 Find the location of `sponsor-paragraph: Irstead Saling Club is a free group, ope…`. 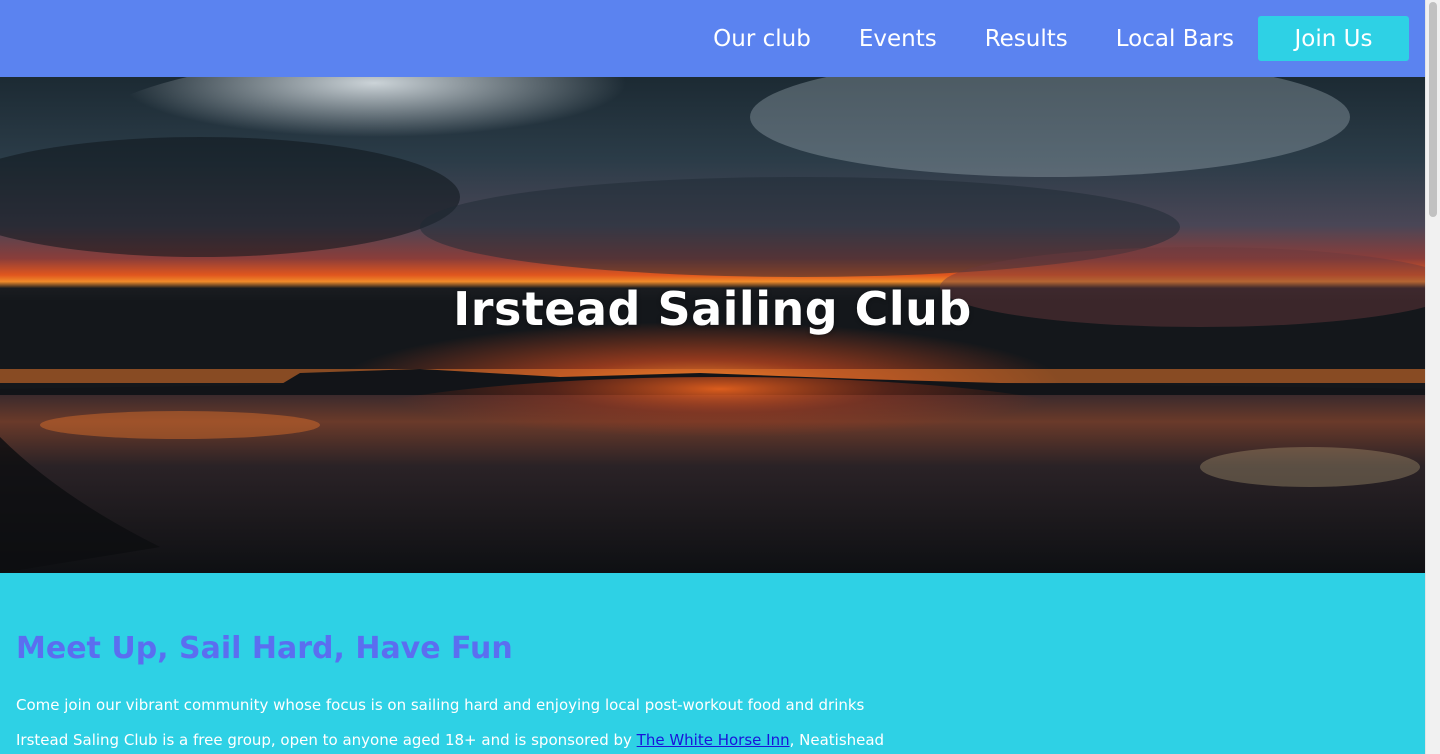

sponsor-paragraph: Irstead Saling Club is a free group, ope… is located at coordinates (450, 740).